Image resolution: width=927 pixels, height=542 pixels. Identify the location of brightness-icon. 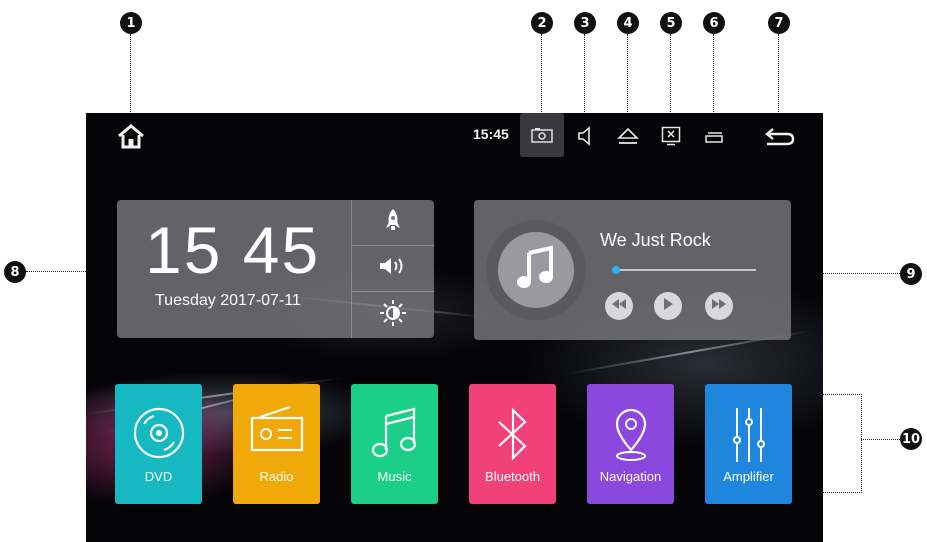
(393, 315).